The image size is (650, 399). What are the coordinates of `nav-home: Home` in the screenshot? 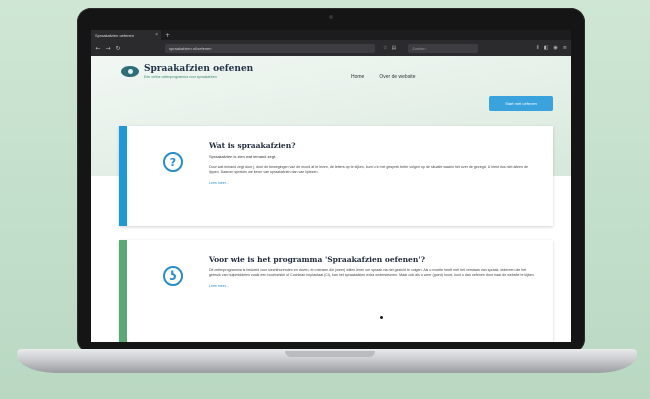 It's located at (357, 77).